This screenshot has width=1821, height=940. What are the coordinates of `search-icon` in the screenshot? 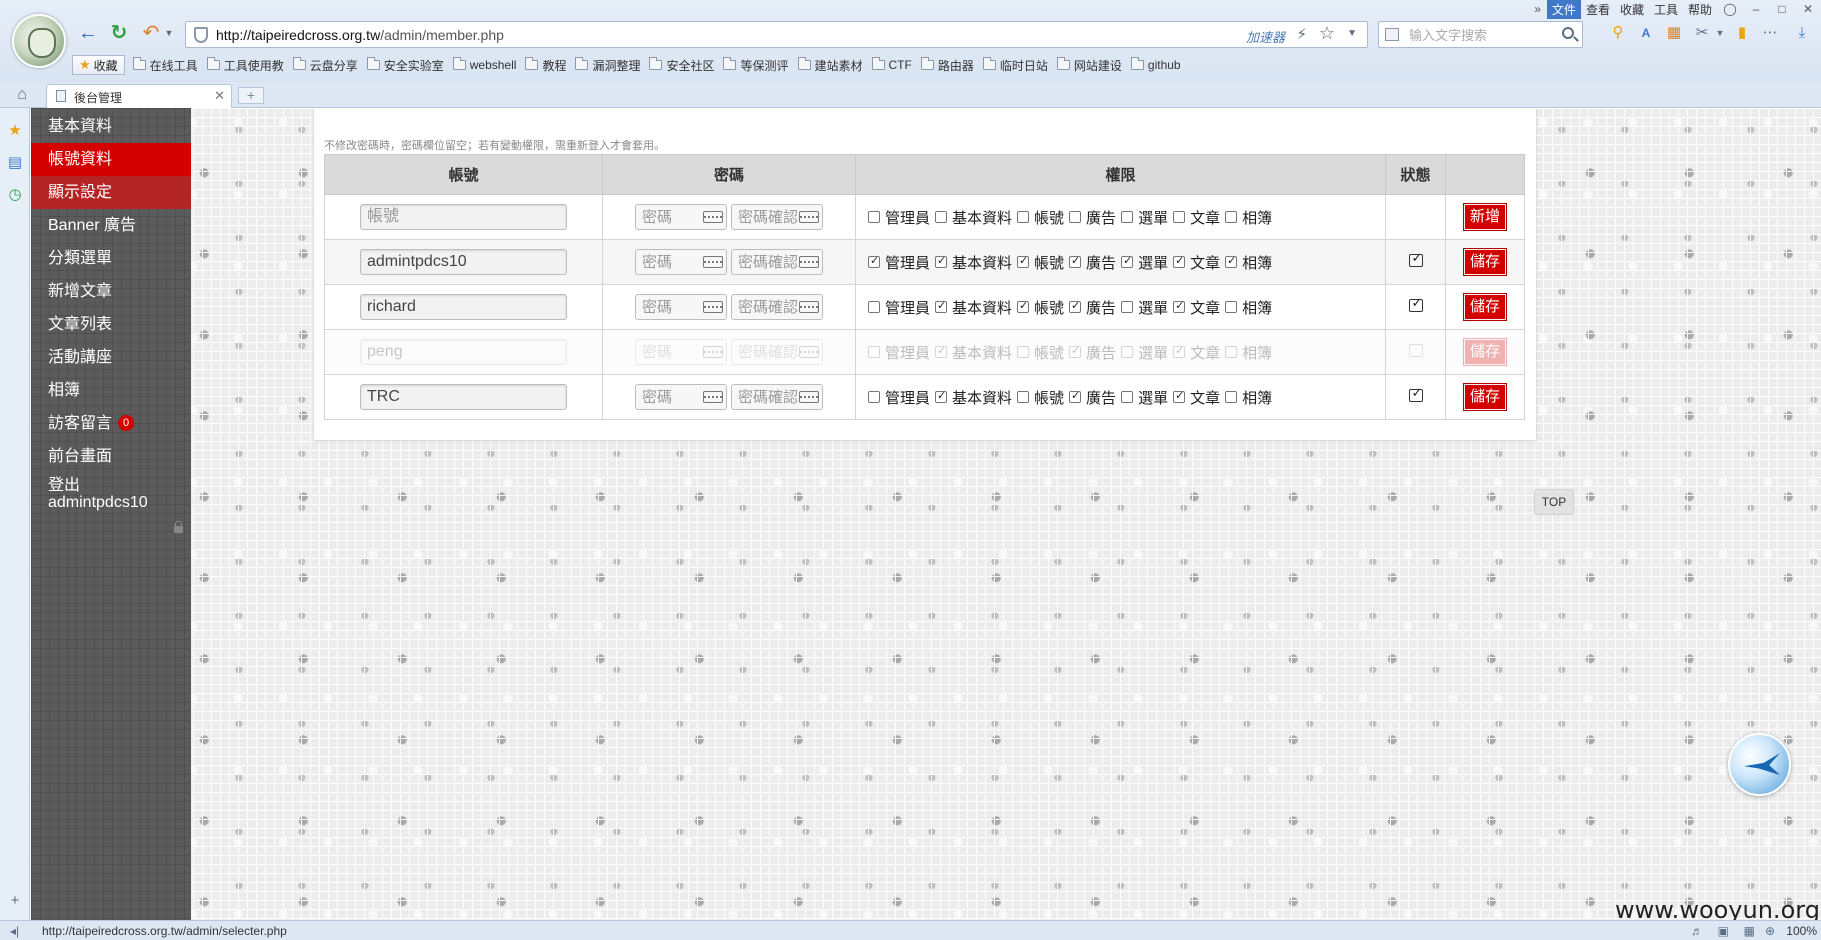 It's located at (1568, 33).